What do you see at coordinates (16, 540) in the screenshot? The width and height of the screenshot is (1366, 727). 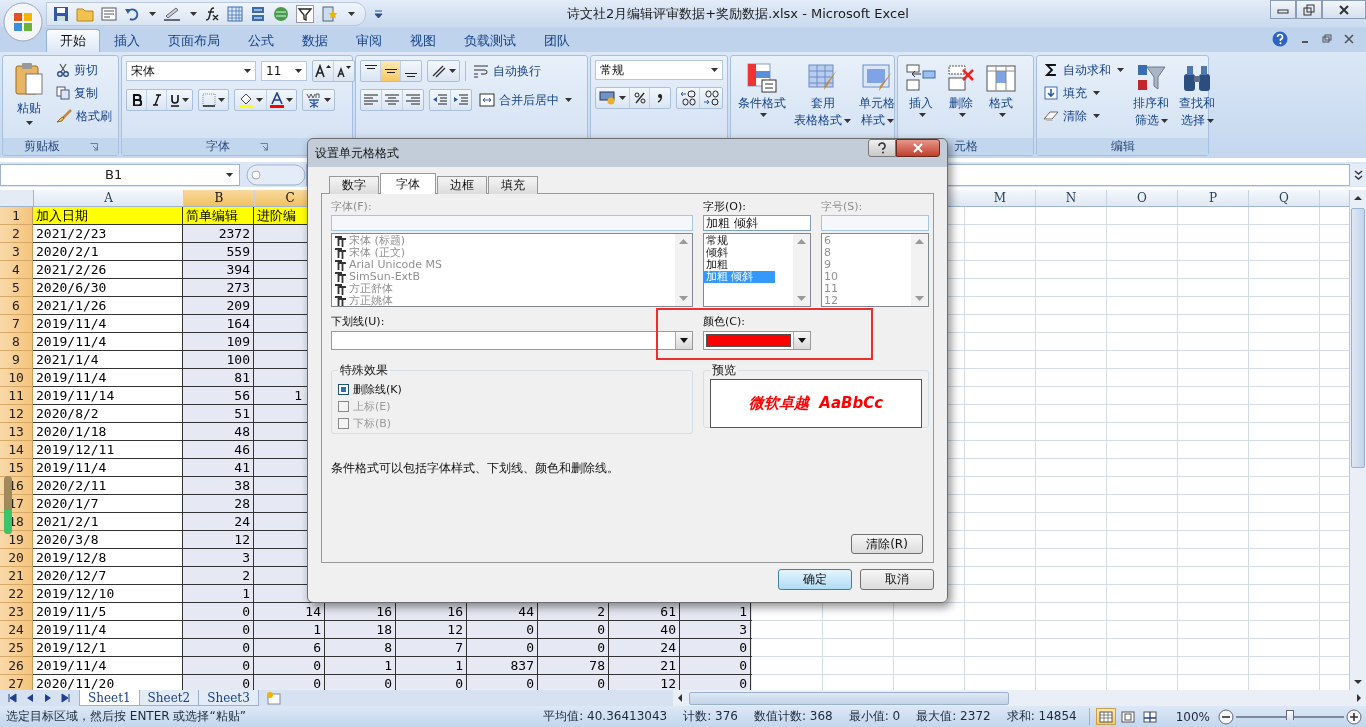 I see `row-header: 19` at bounding box center [16, 540].